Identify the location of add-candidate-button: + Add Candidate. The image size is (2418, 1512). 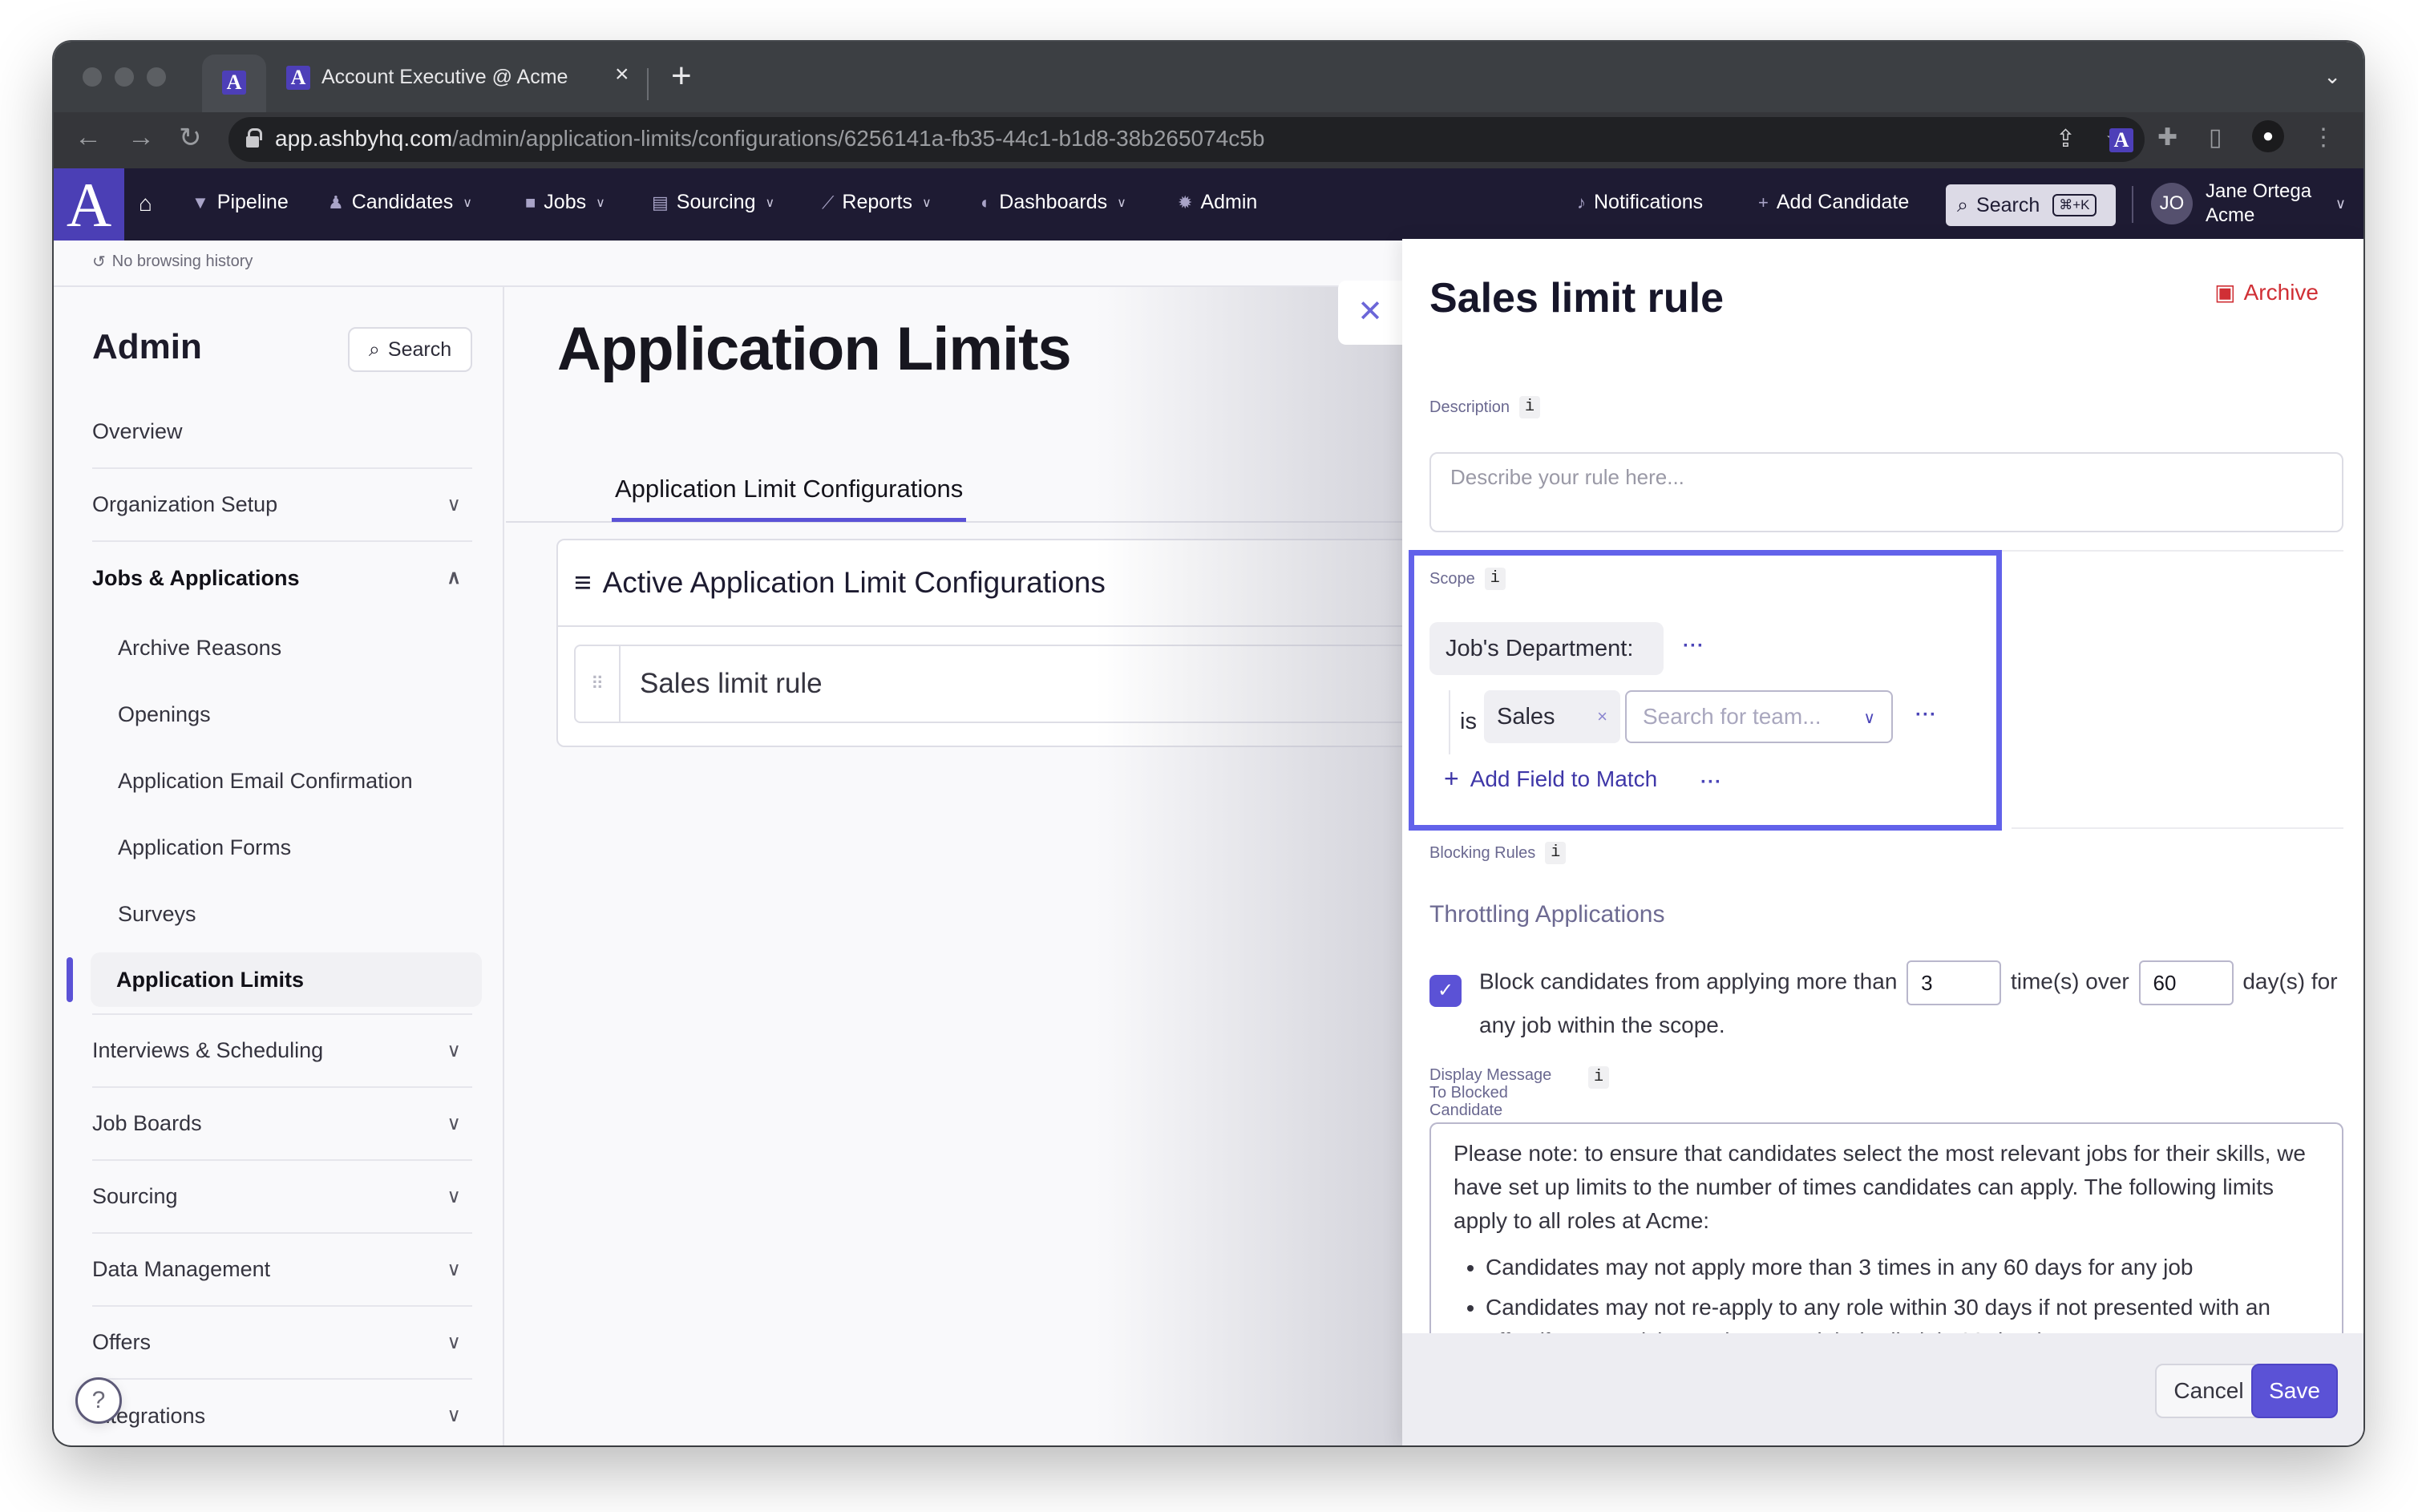
(1833, 202).